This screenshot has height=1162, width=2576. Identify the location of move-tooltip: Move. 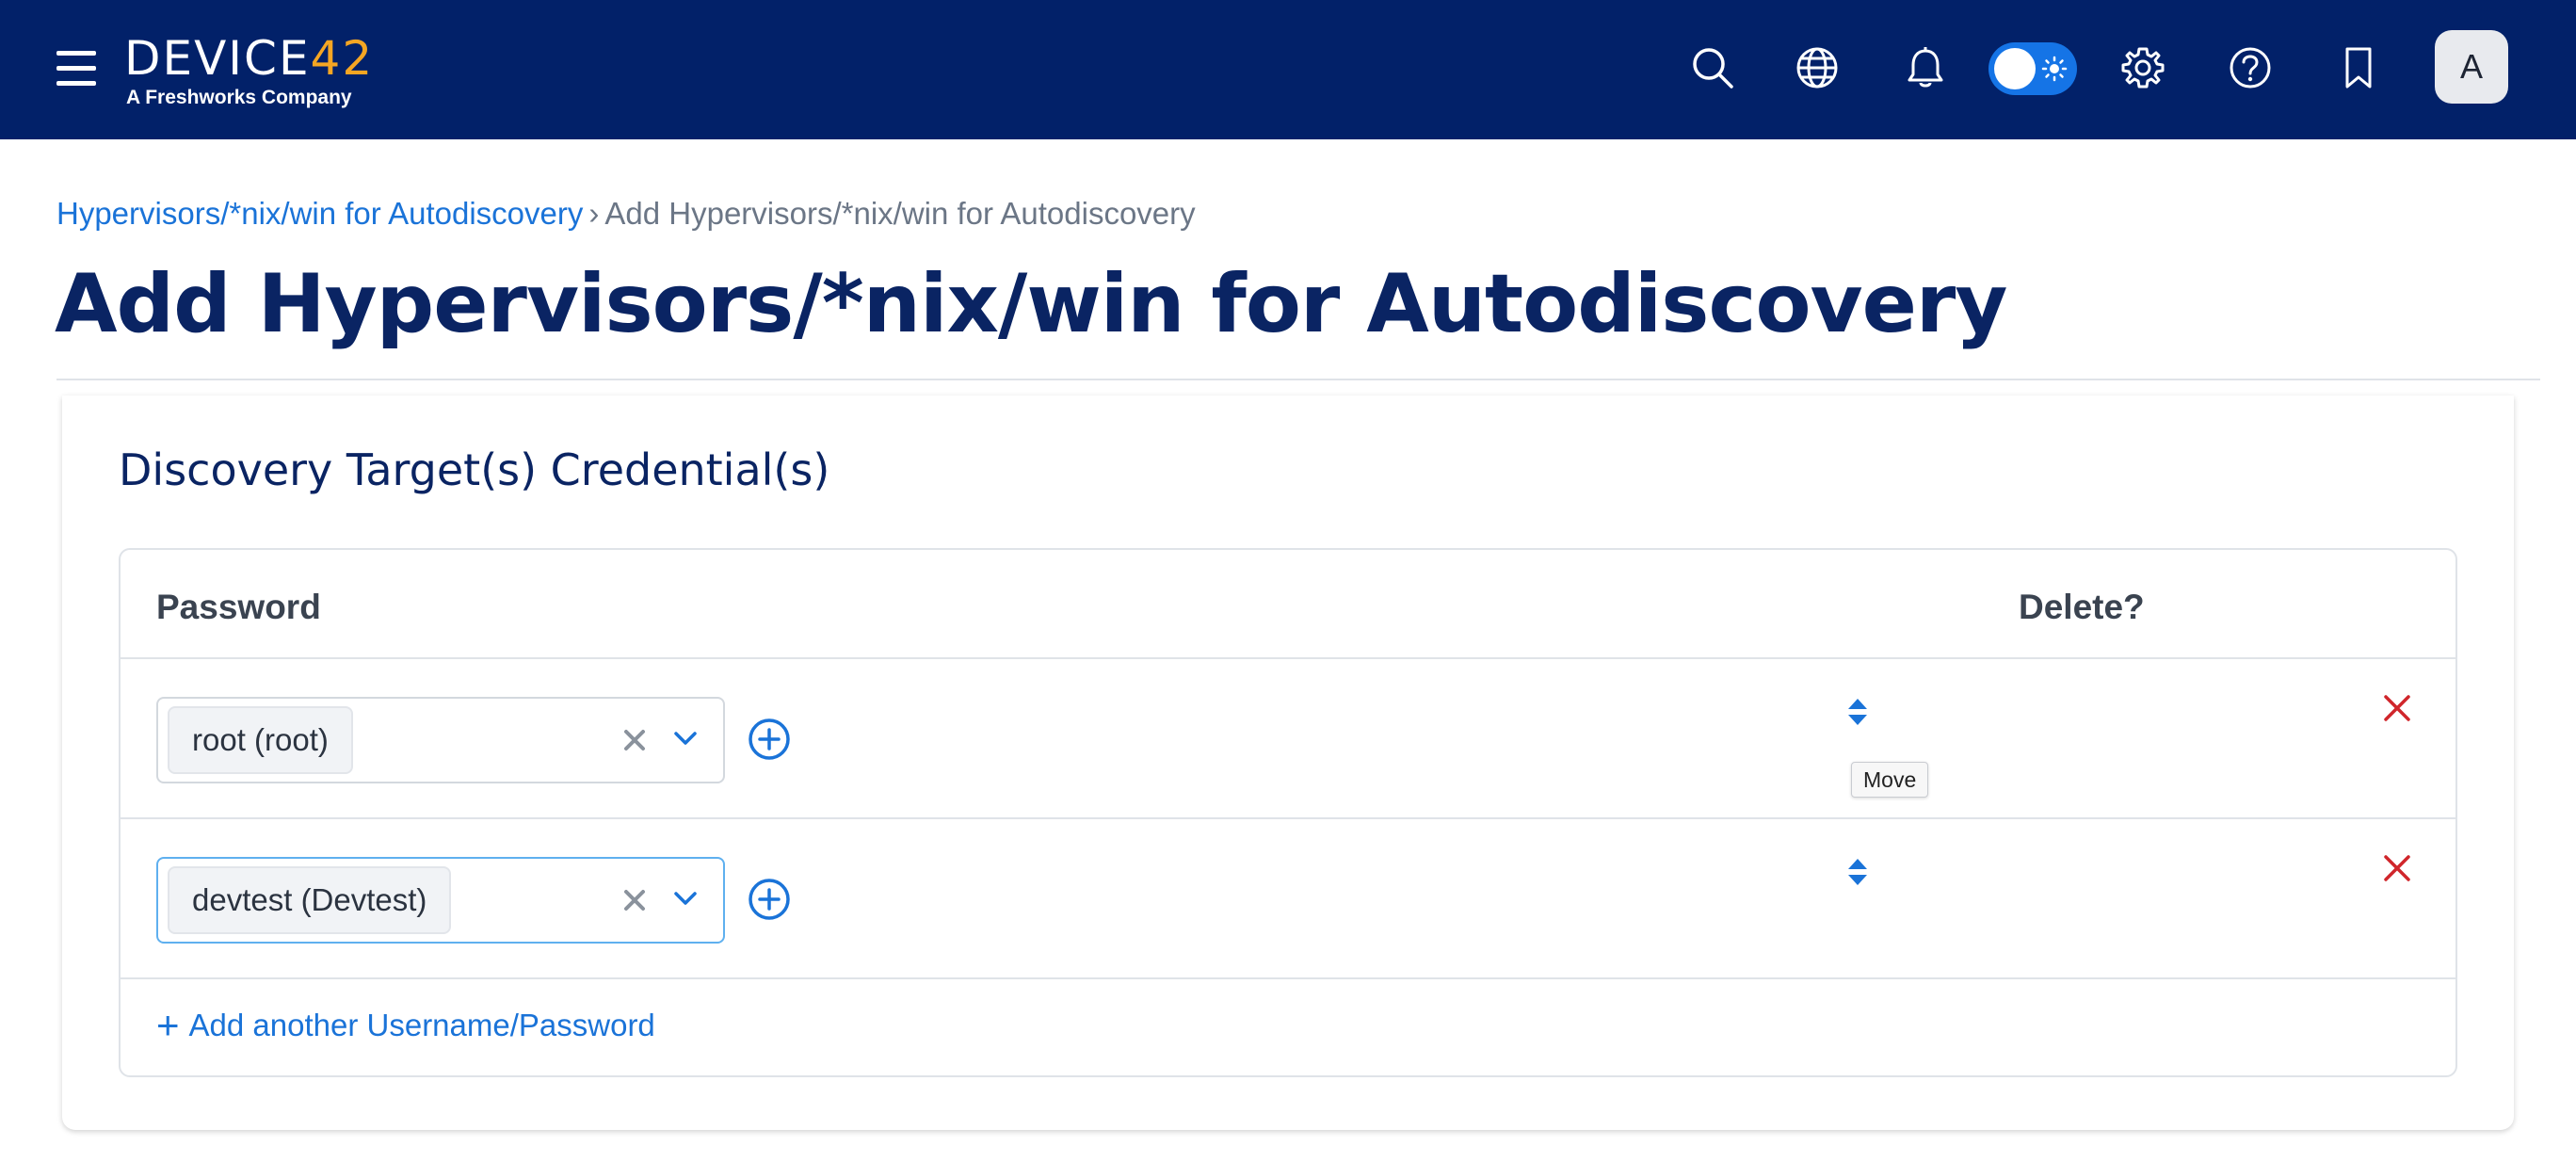
(1890, 780).